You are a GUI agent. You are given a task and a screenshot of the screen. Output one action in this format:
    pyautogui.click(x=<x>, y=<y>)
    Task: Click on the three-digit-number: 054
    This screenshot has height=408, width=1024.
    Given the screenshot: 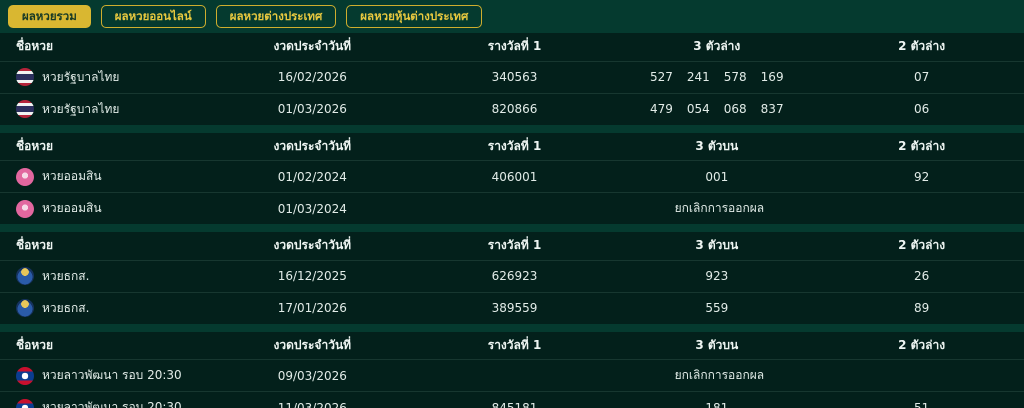 What is the action you would take?
    pyautogui.click(x=698, y=109)
    